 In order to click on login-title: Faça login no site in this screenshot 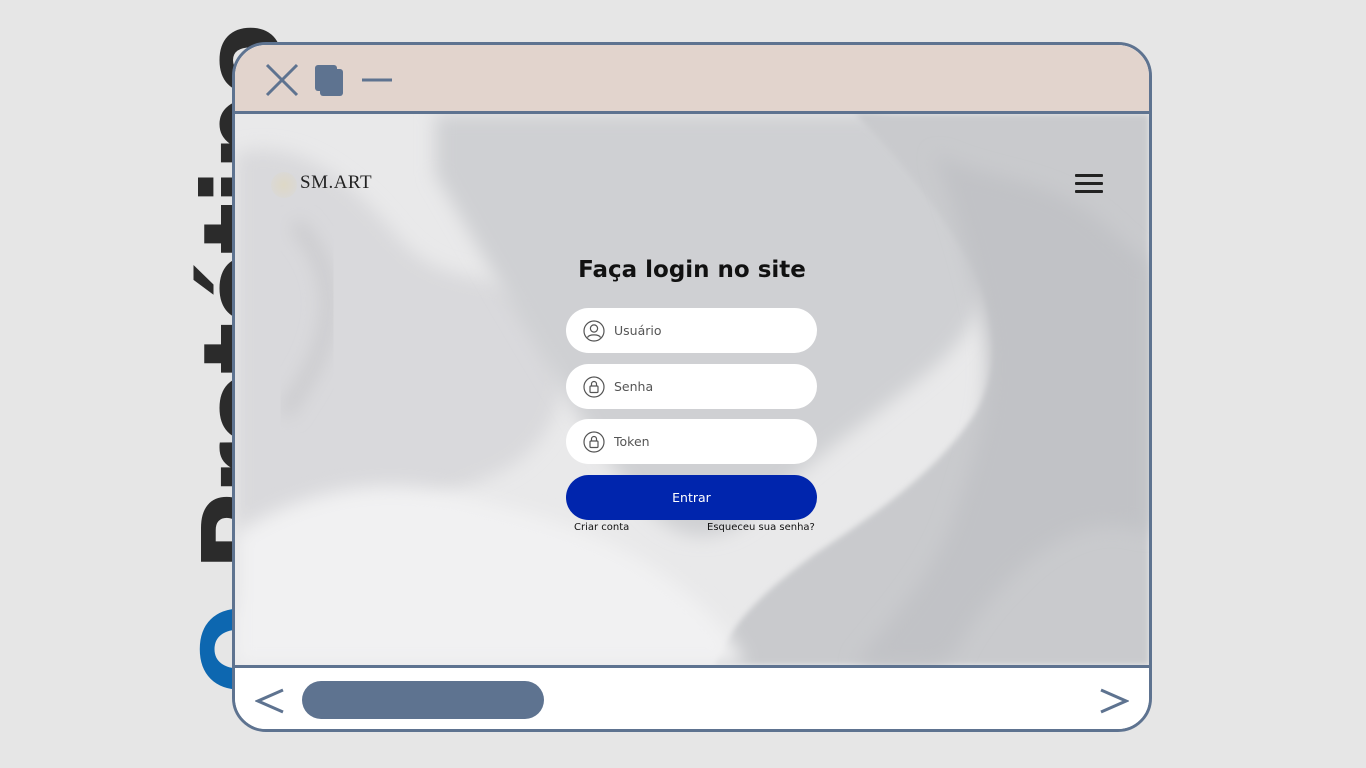, I will do `click(692, 270)`.